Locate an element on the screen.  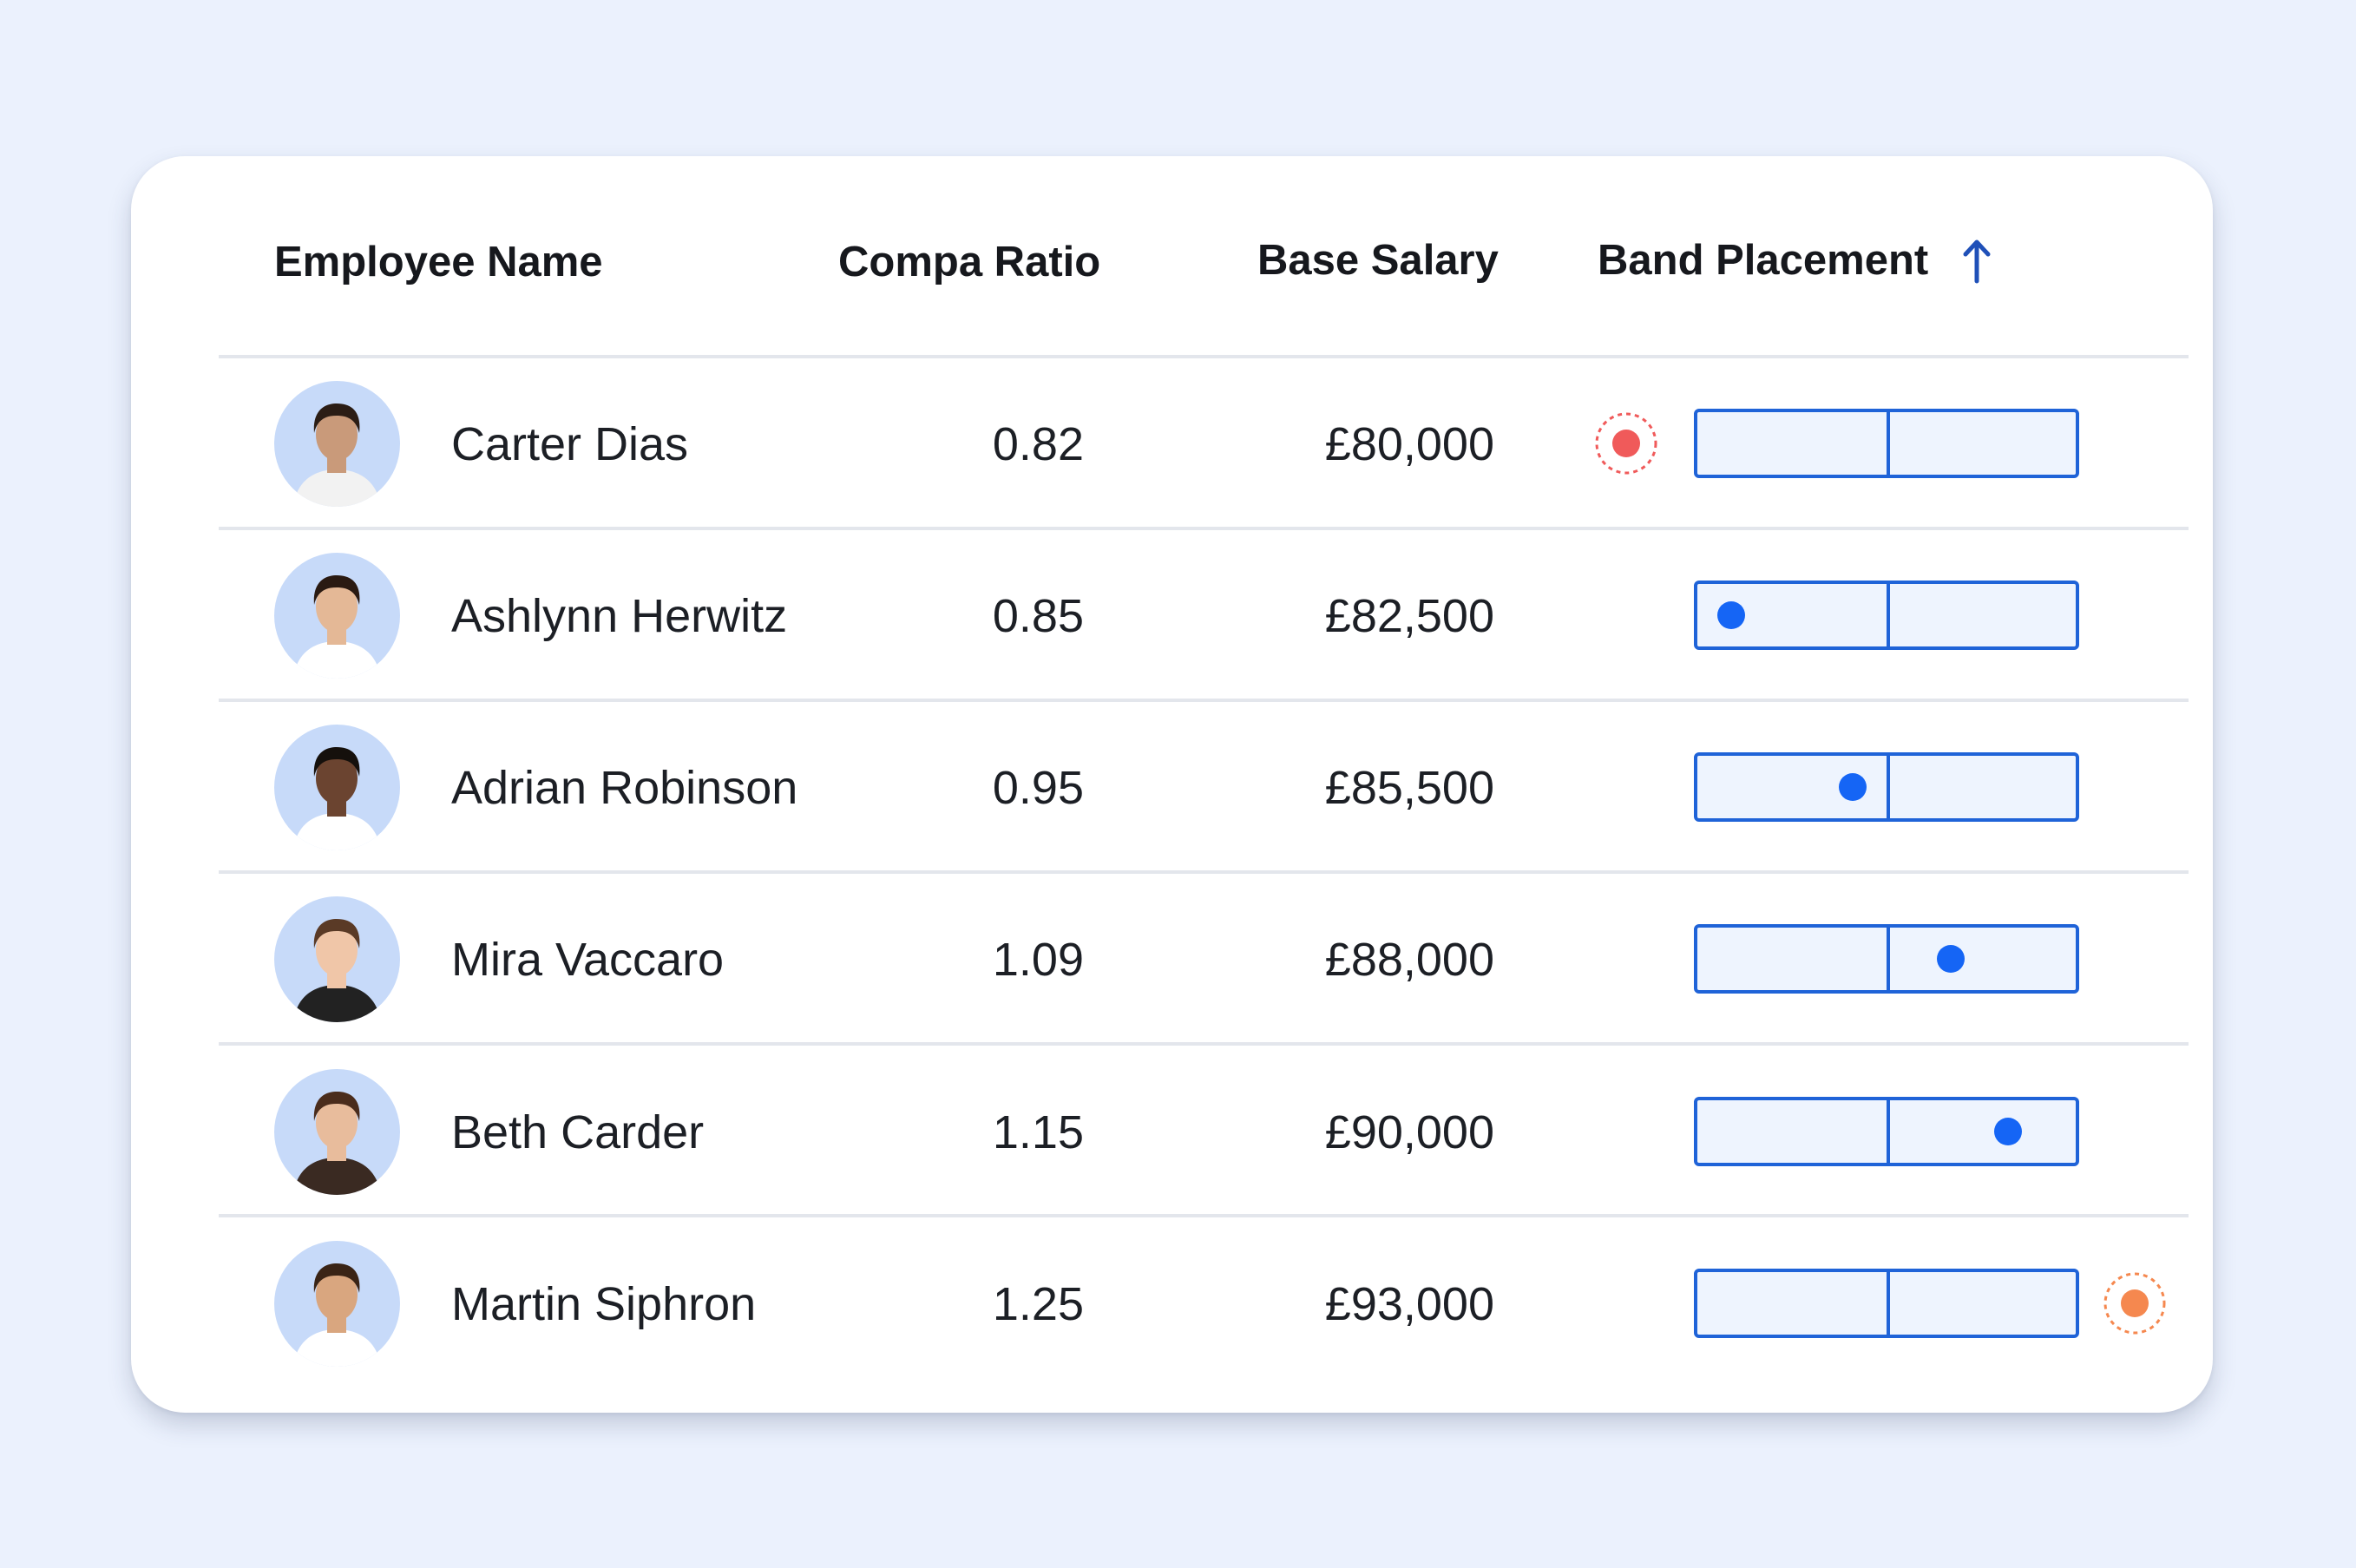
compa-ratio: 1.09 is located at coordinates (1038, 959).